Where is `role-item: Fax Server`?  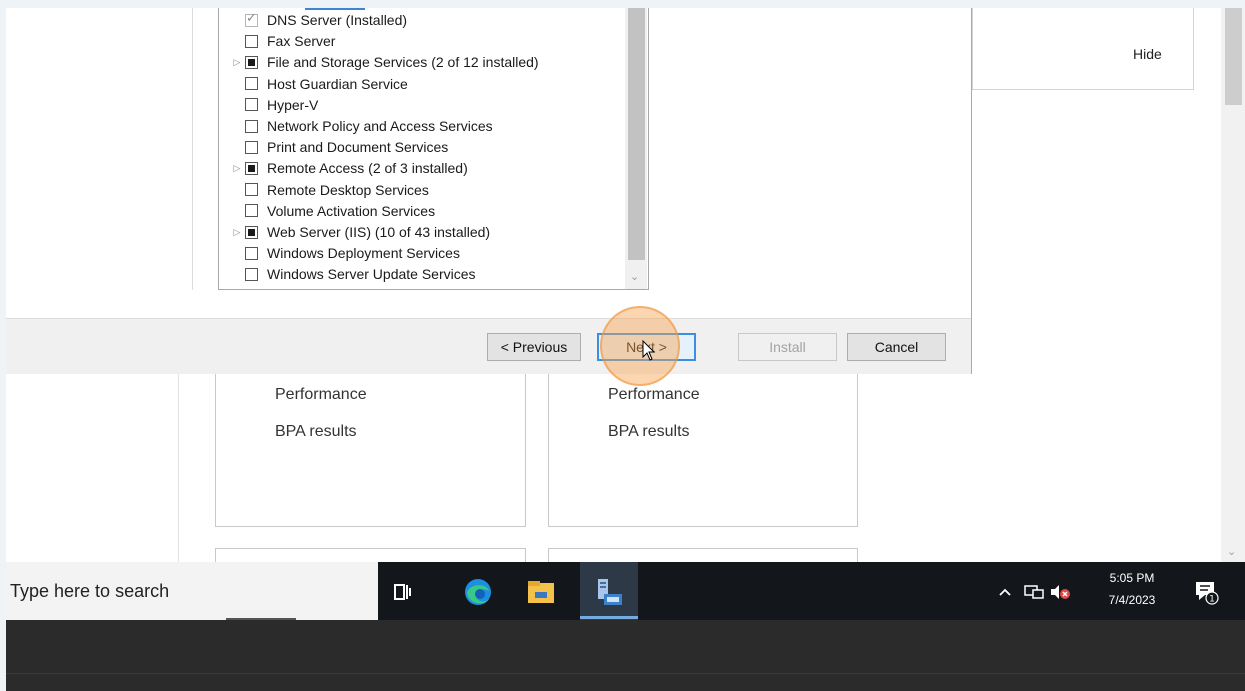 role-item: Fax Server is located at coordinates (282, 41).